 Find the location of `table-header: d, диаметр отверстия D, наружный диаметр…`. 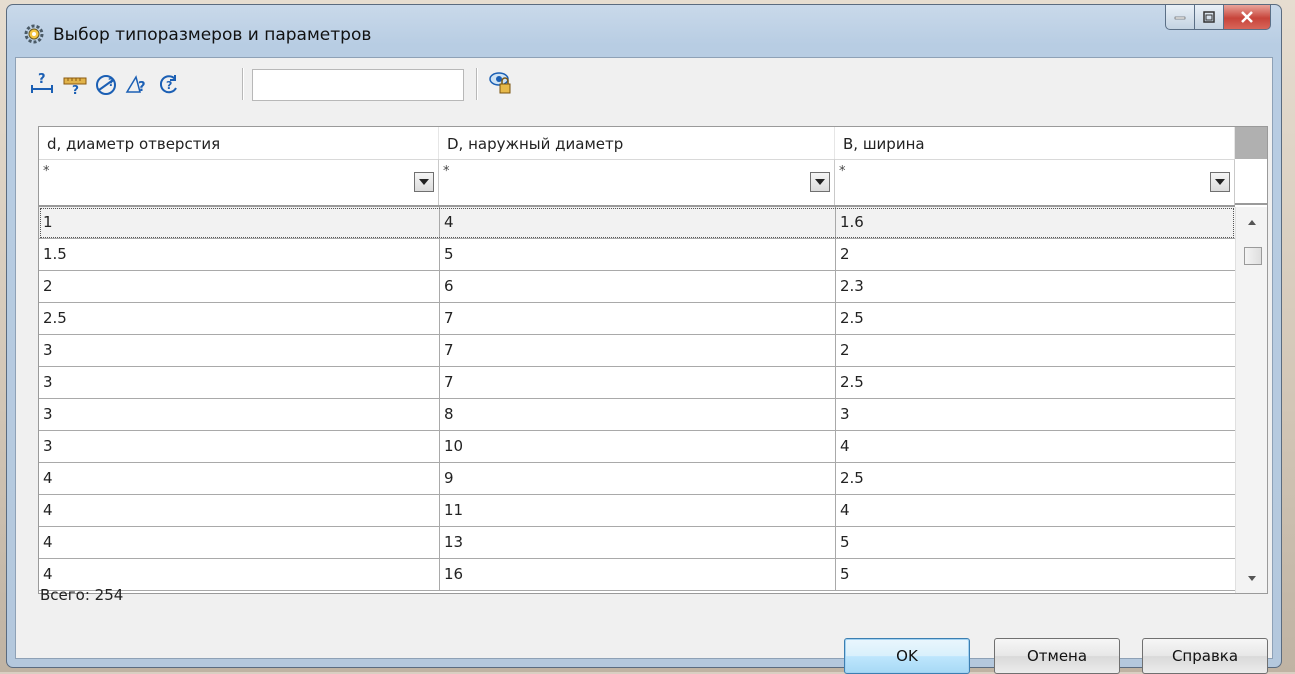

table-header: d, диаметр отверстия D, наружный диаметр… is located at coordinates (637, 143).